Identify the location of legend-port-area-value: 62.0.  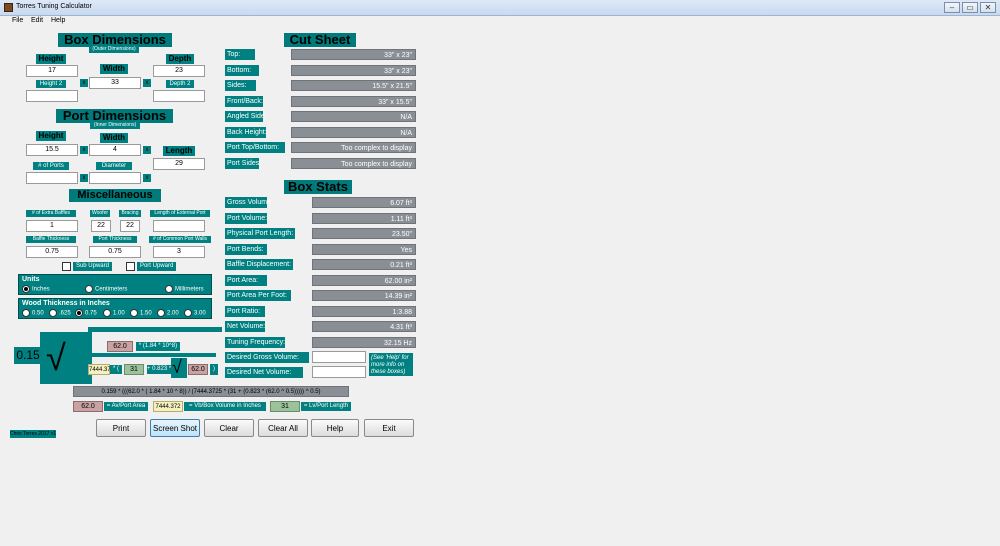
(88, 406).